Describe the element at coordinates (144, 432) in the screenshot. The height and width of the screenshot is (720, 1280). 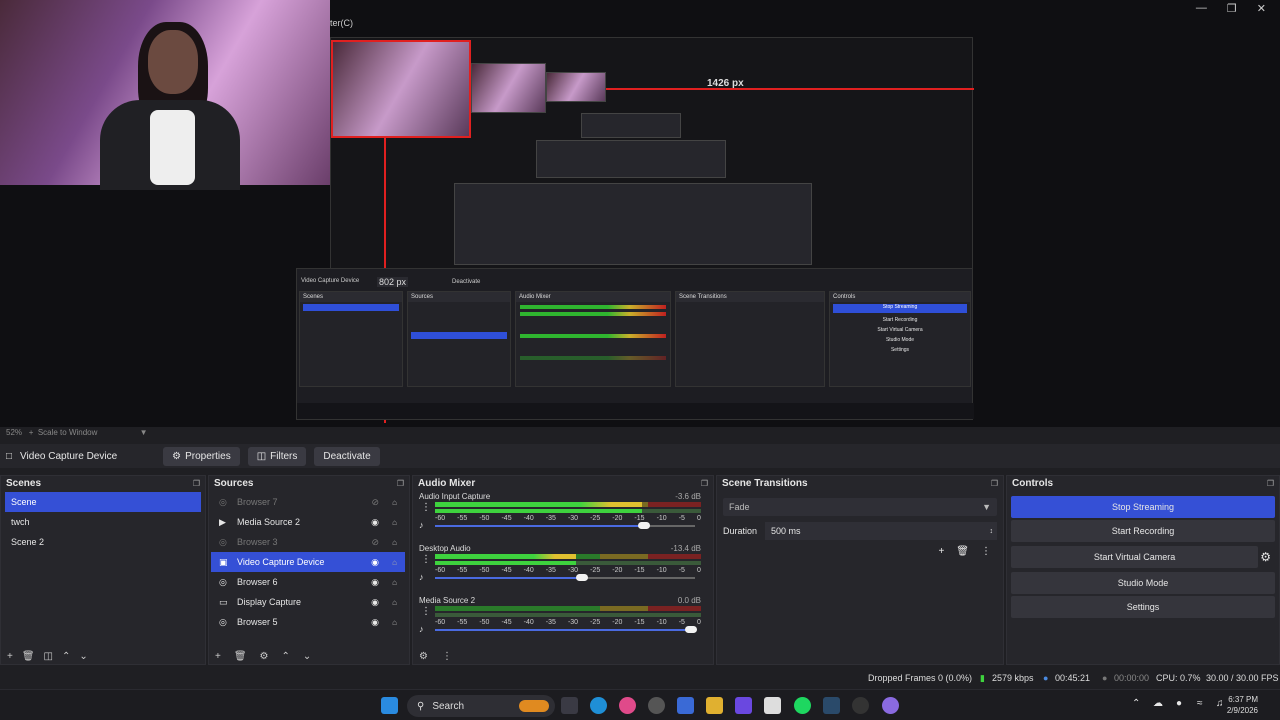
I see `chevron-down-icon: ▼` at that location.